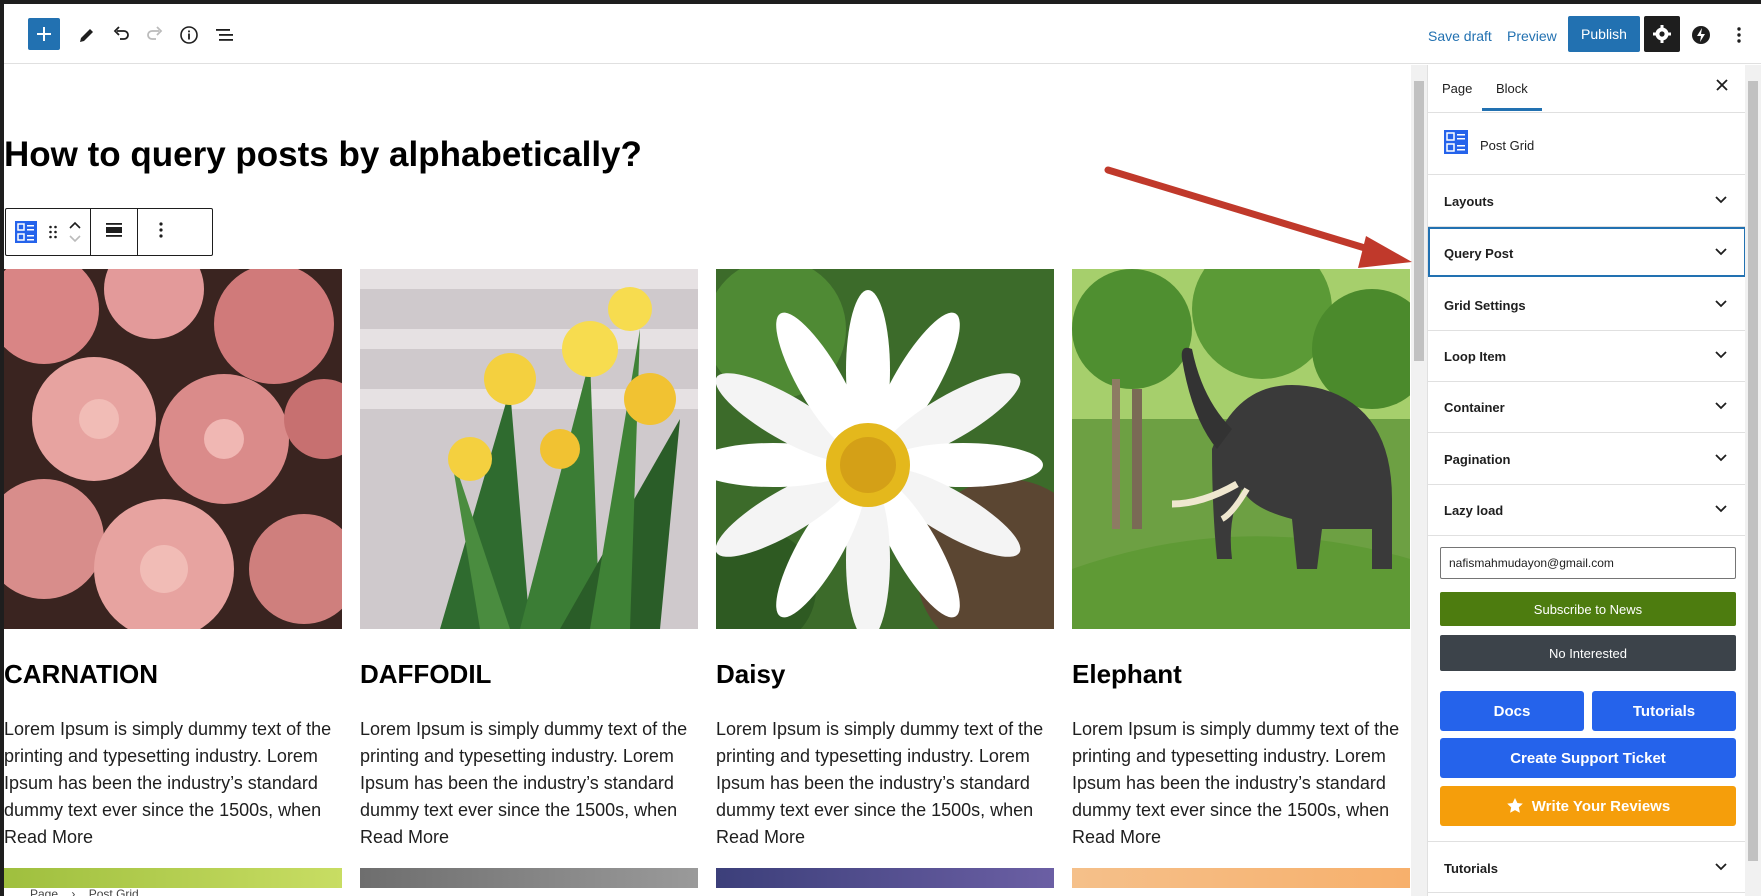 This screenshot has width=1761, height=896. Describe the element at coordinates (882, 34) in the screenshot. I see `editor-toolbar: Save draft Preview Publish` at that location.